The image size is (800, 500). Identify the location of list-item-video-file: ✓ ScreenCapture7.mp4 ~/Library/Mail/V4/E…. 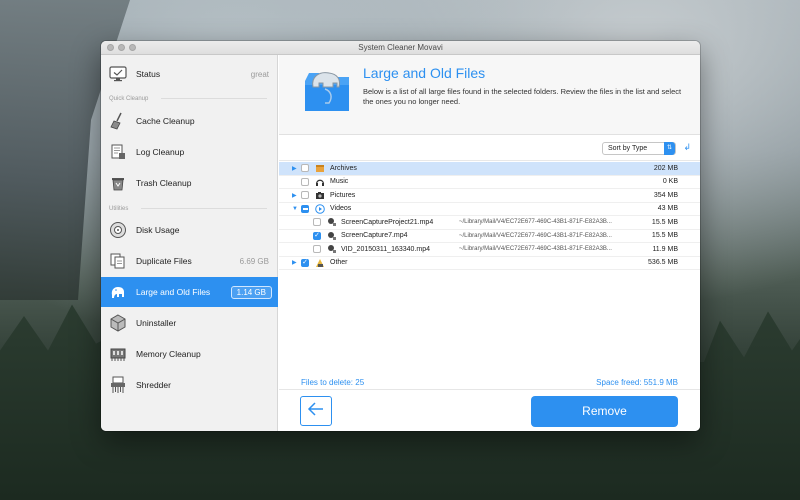
(489, 236).